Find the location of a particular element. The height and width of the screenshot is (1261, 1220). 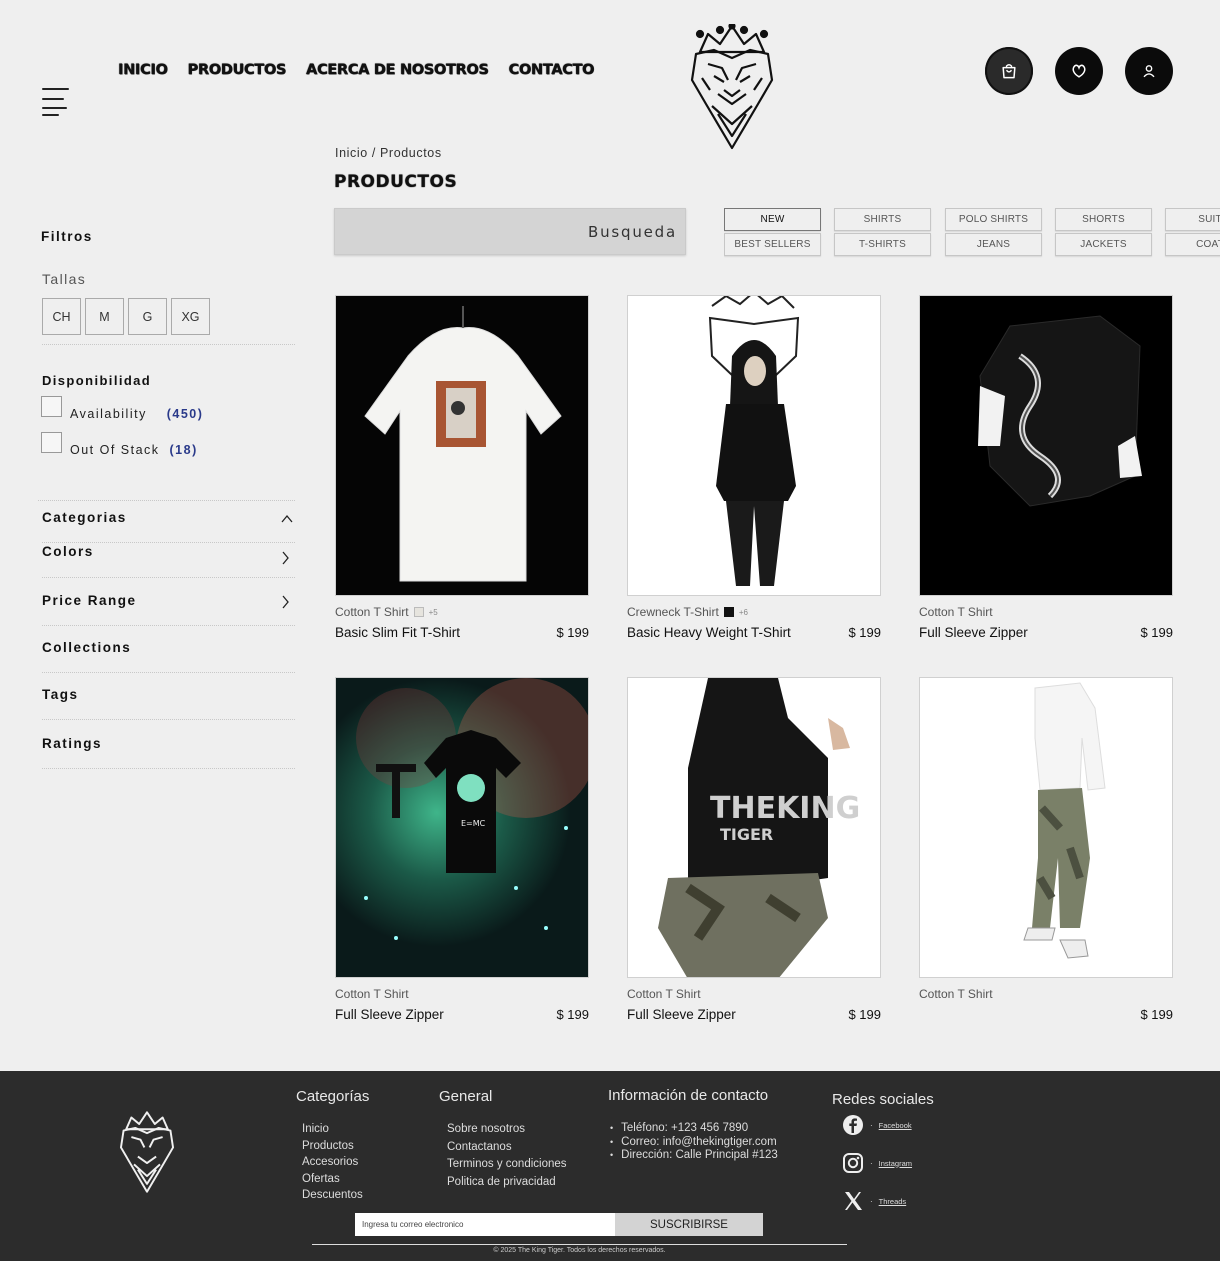

breadcrumb: Inicio / Productos is located at coordinates (388, 153).